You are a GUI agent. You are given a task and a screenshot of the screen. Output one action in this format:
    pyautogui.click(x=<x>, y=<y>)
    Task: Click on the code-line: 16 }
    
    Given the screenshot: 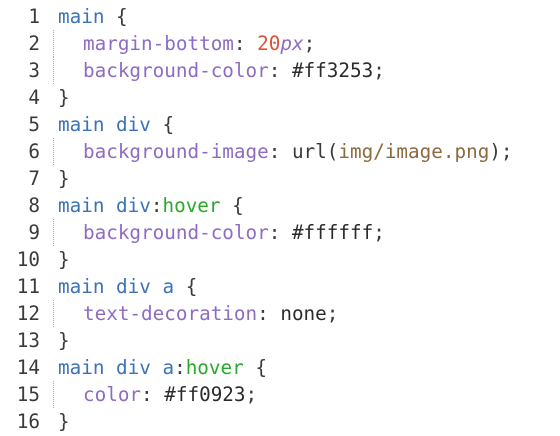 What is the action you would take?
    pyautogui.click(x=280, y=421)
    